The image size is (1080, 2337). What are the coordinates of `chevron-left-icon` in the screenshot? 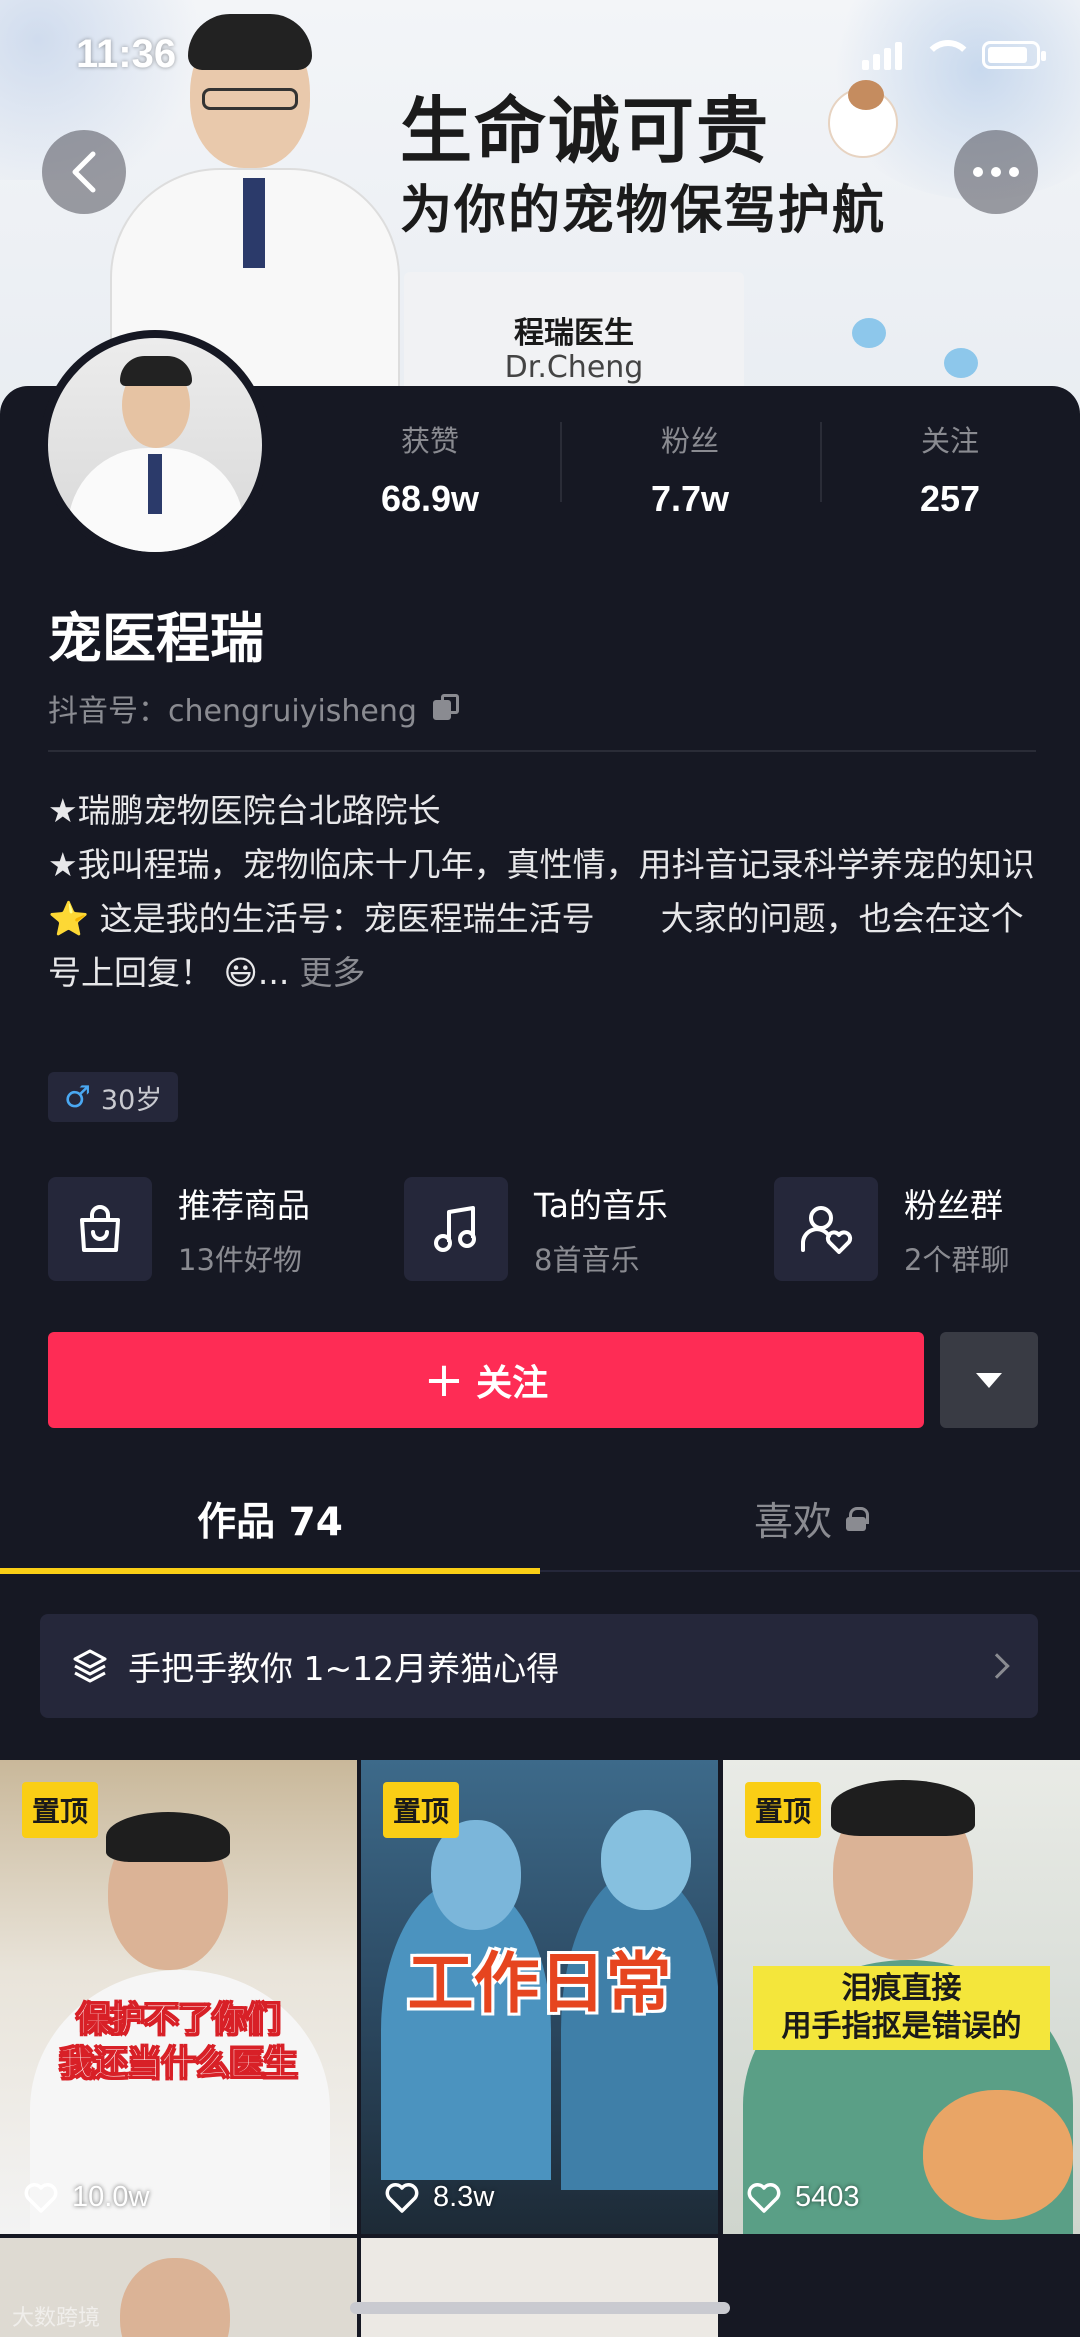 It's located at (84, 172).